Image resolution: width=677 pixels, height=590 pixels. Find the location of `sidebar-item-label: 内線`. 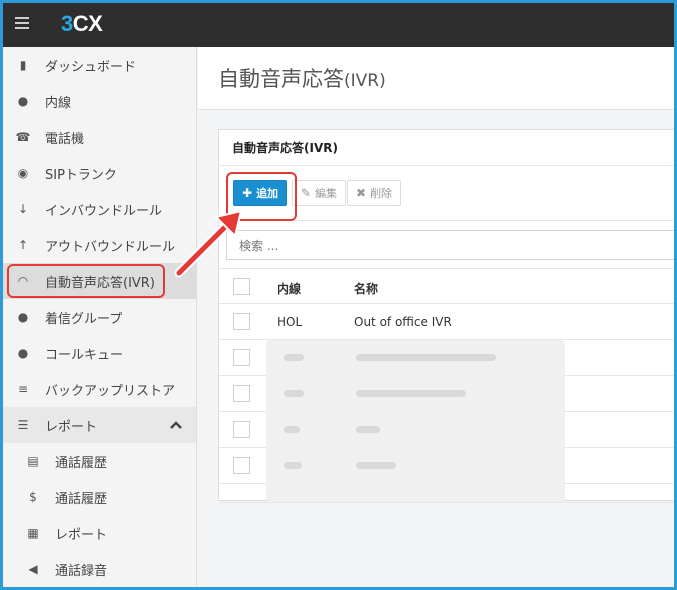

sidebar-item-label: 内線 is located at coordinates (58, 103).